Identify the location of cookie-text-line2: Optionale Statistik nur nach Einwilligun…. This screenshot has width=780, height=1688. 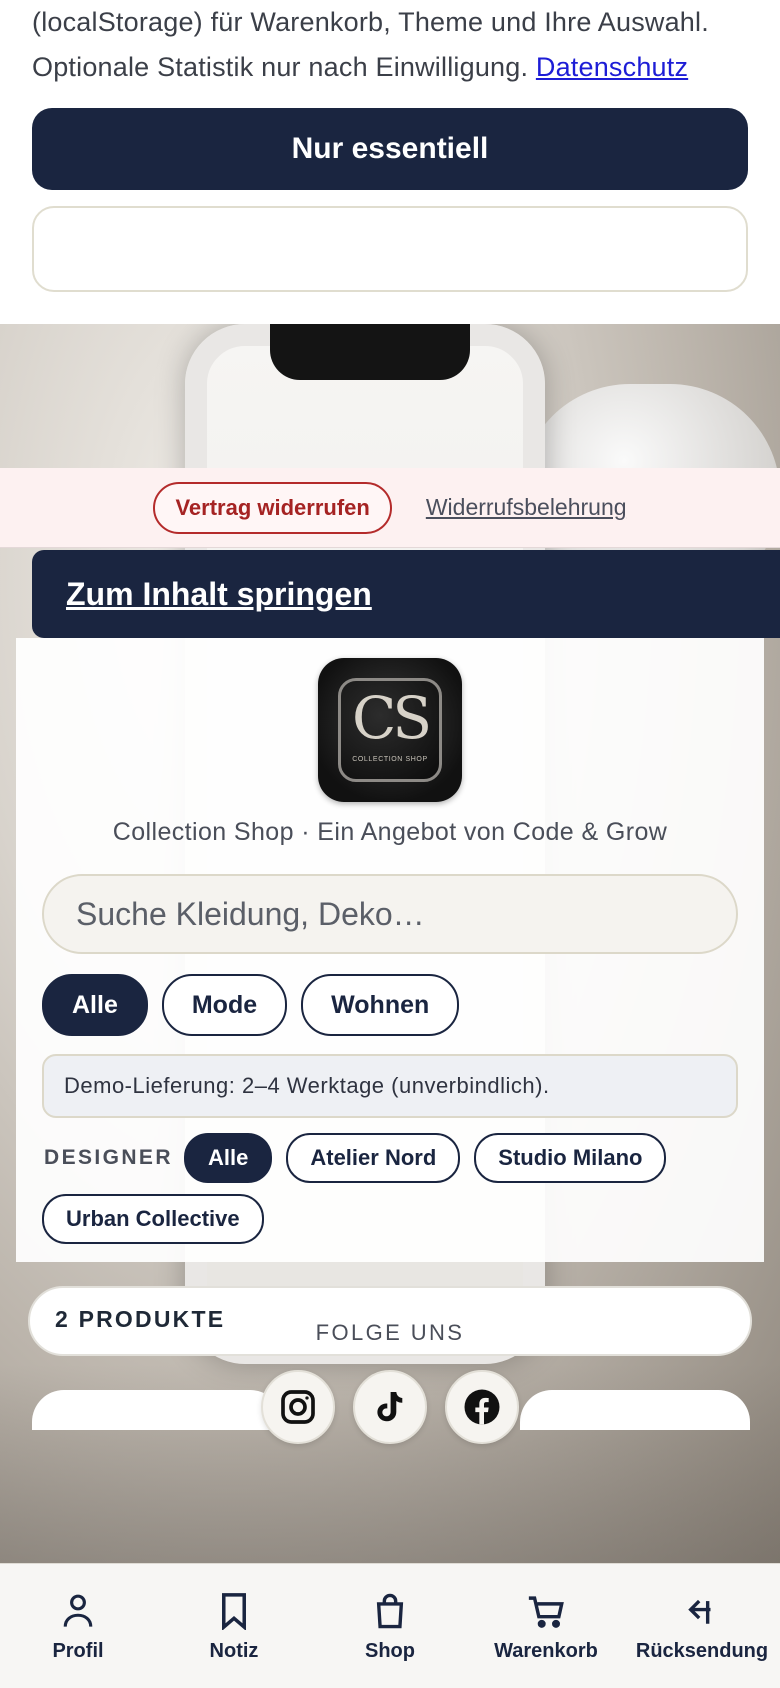
(280, 67).